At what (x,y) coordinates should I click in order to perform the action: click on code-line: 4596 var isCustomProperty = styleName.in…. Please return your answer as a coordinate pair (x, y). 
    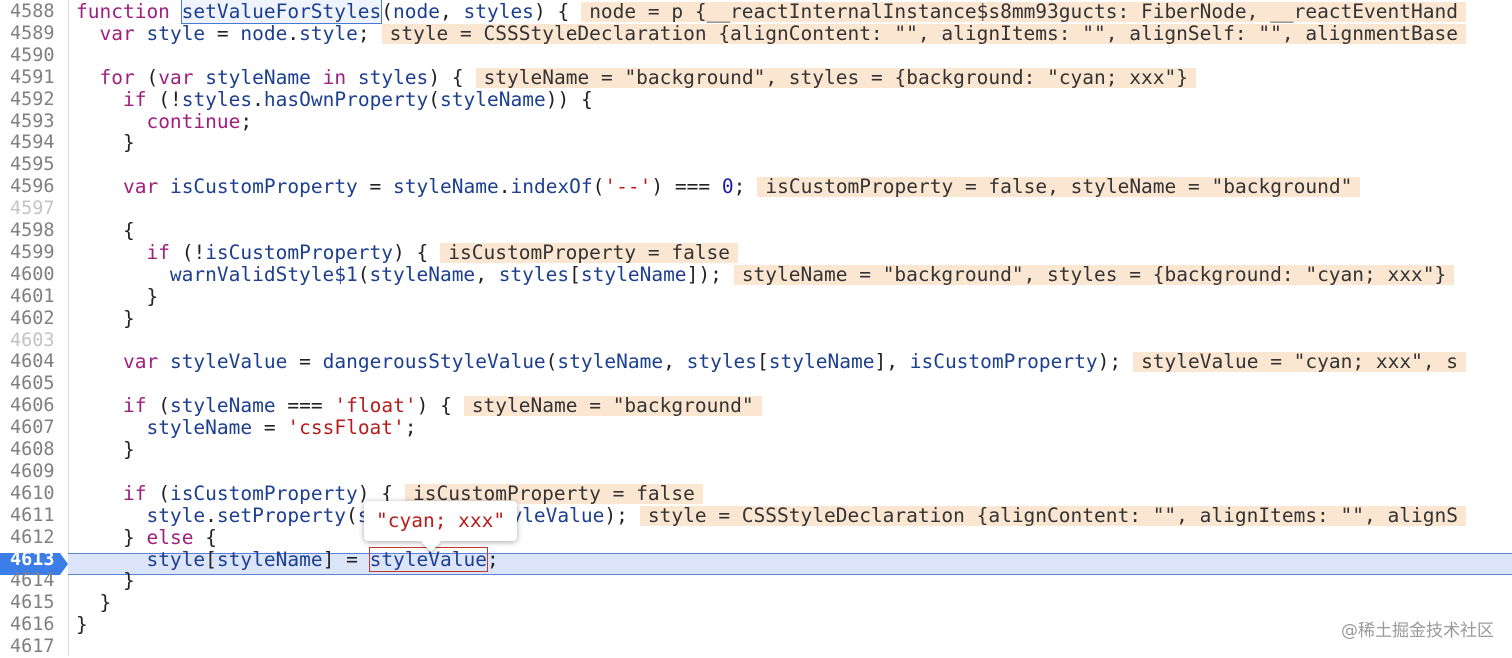
    Looking at the image, I should click on (756, 187).